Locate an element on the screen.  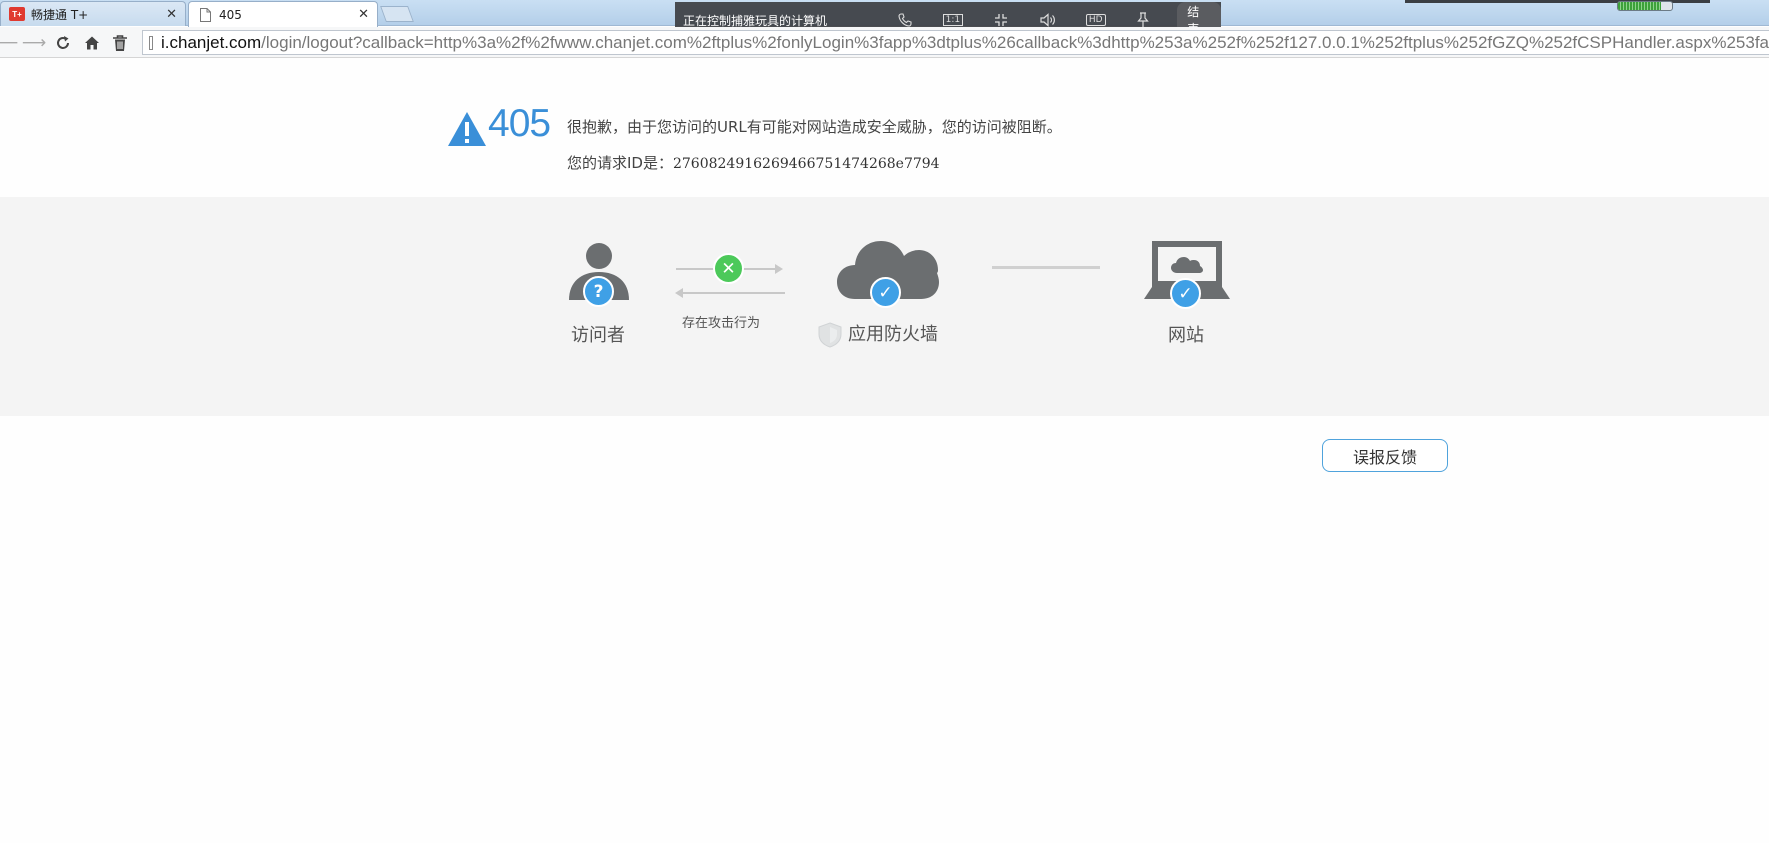
request-id-line: 您的请求ID是：2760824916269466751474268e7794 is located at coordinates (753, 162).